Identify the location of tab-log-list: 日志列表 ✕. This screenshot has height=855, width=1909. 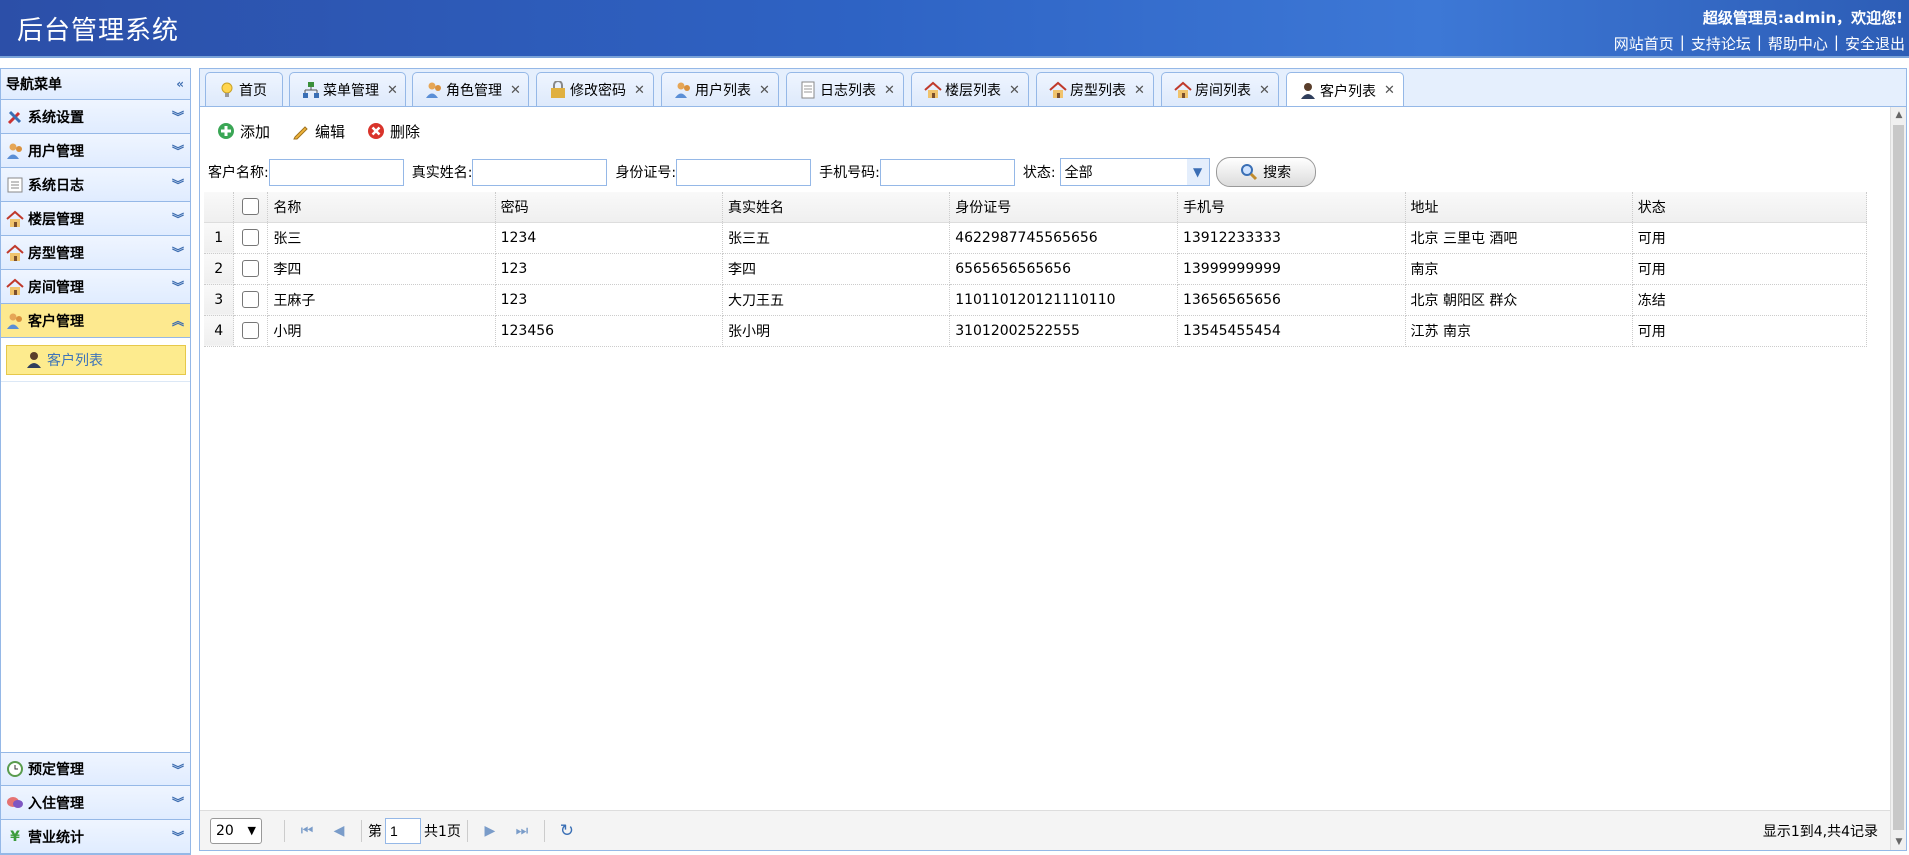
(845, 89).